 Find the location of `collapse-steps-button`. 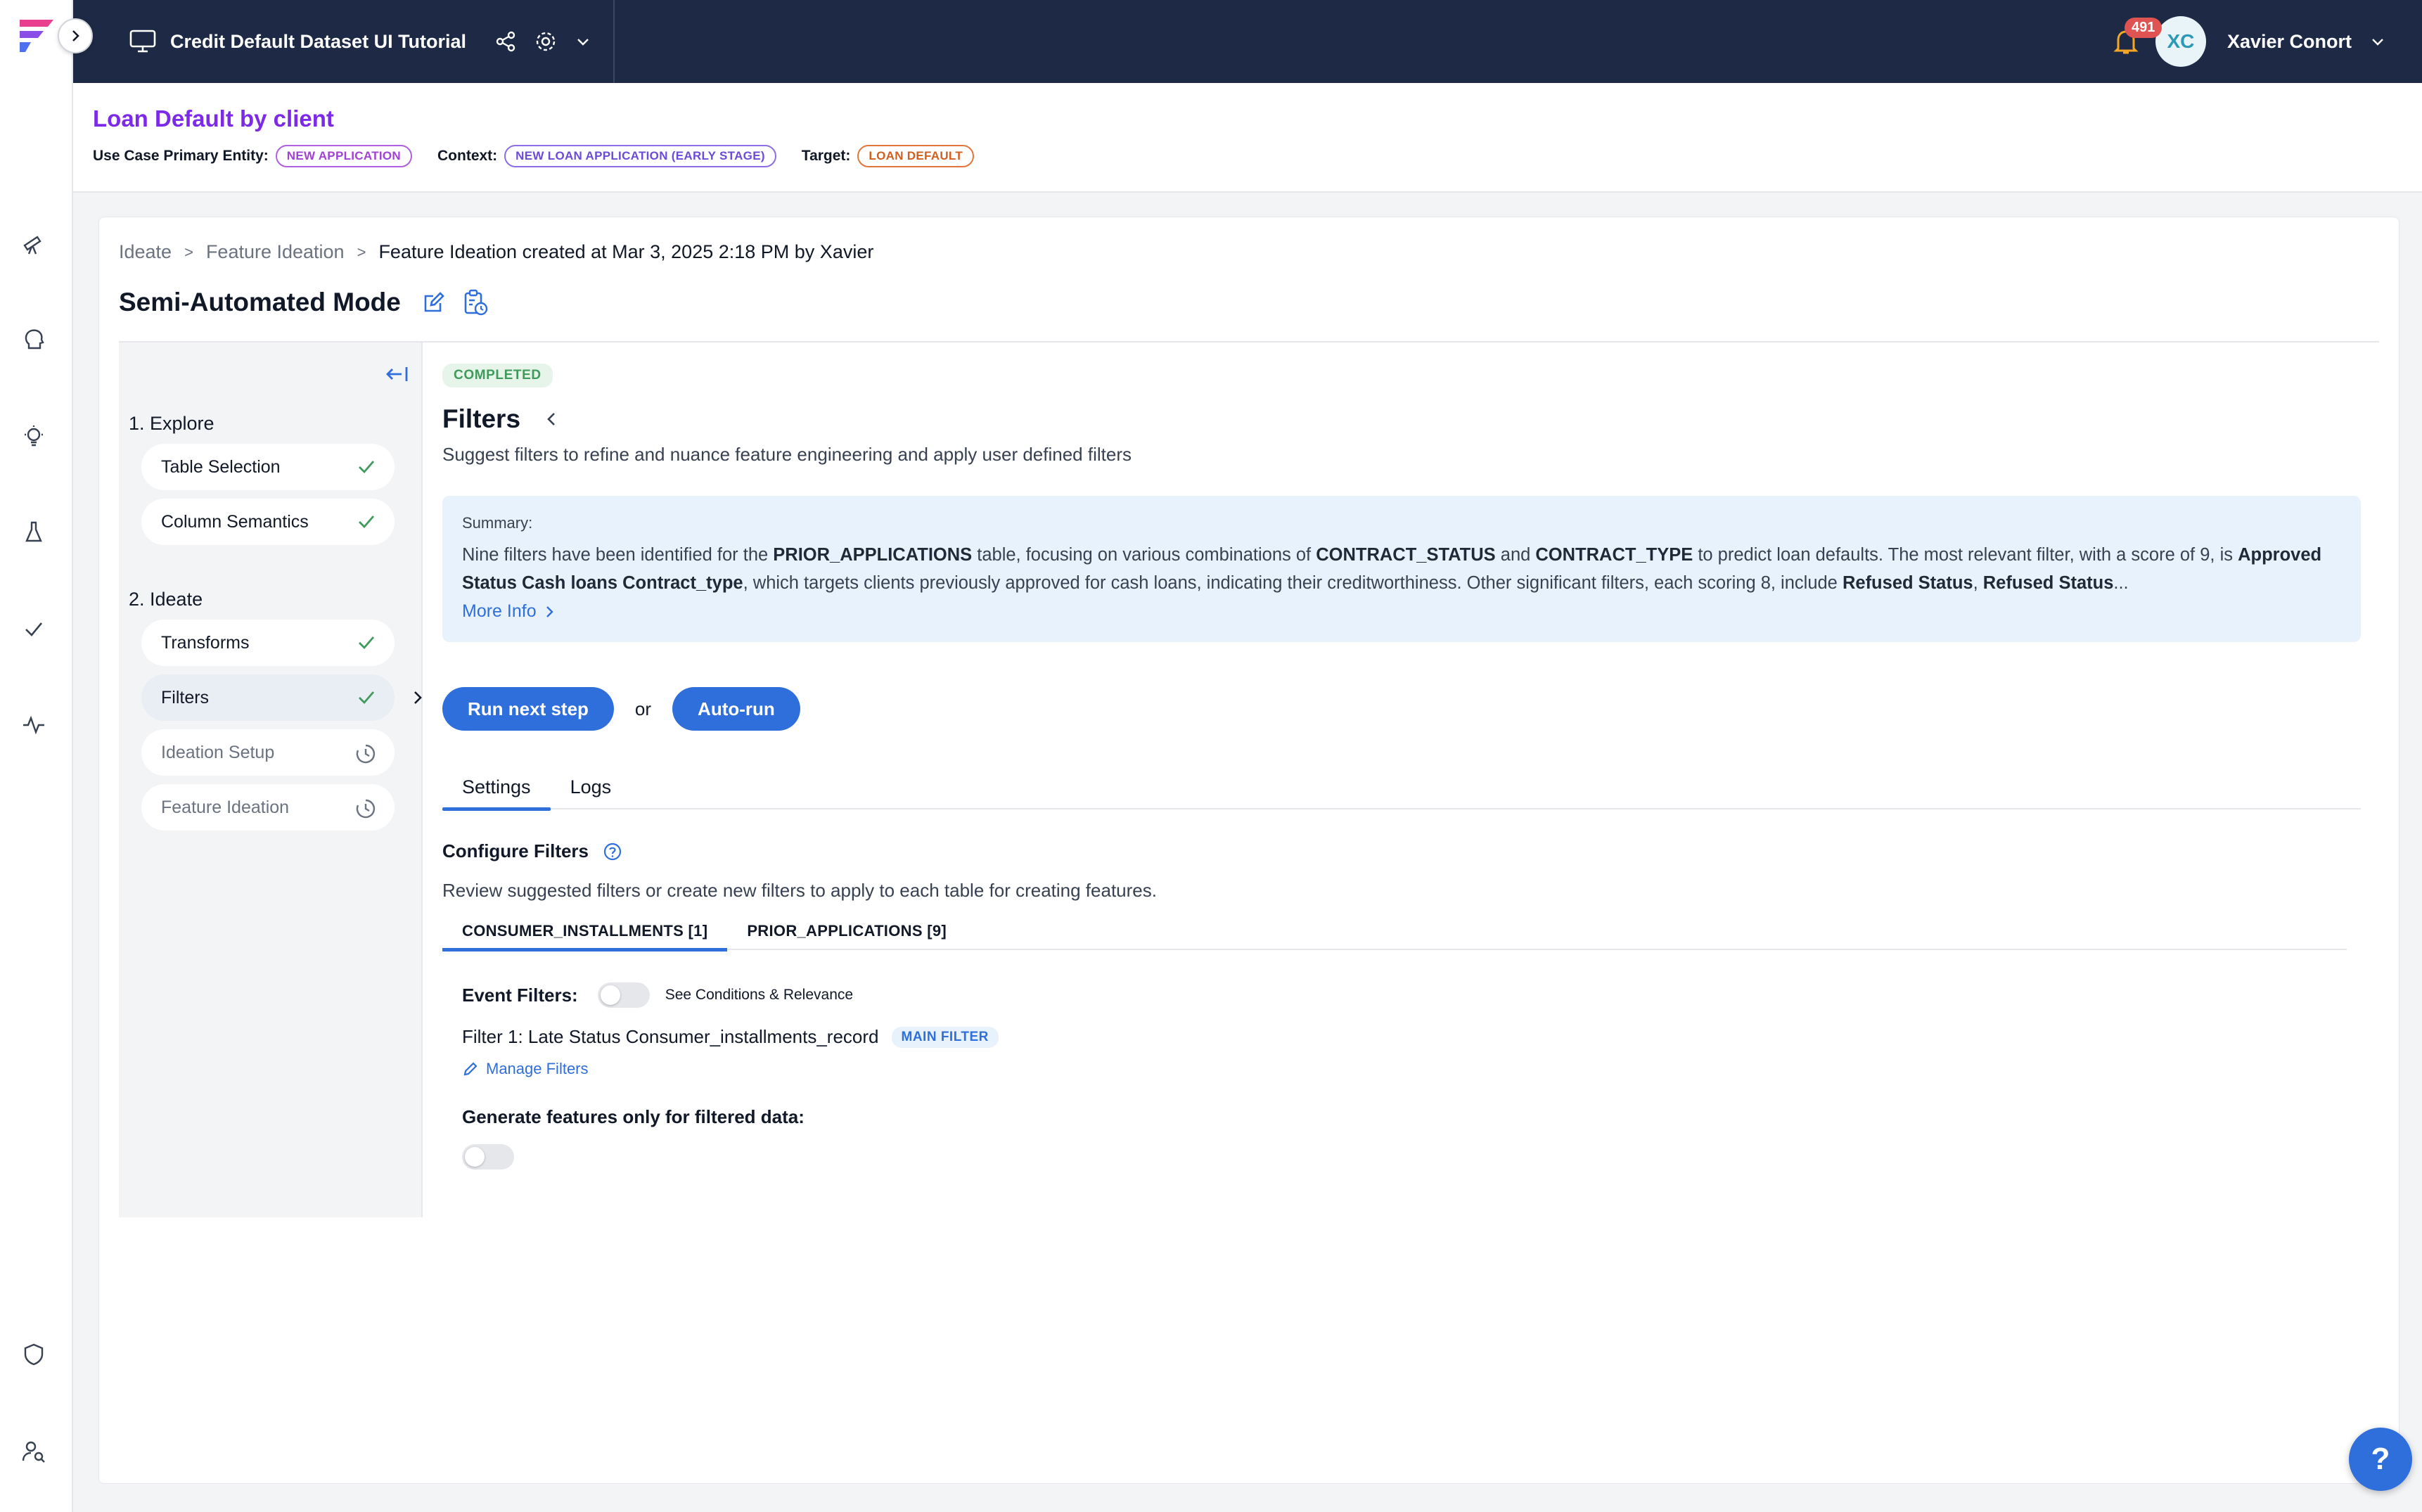

collapse-steps-button is located at coordinates (398, 376).